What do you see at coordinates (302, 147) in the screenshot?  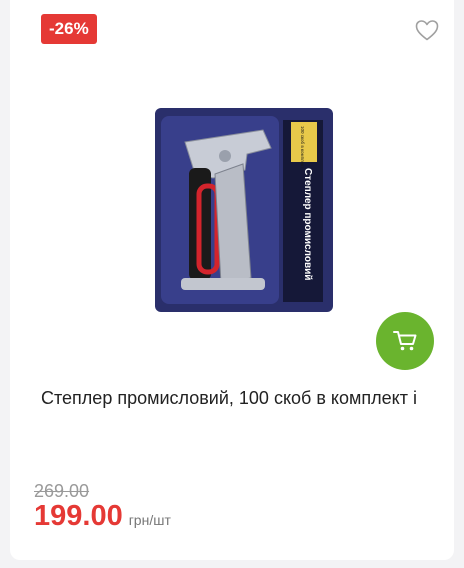 I see `package-sticker-text: 100 скоб в комплект` at bounding box center [302, 147].